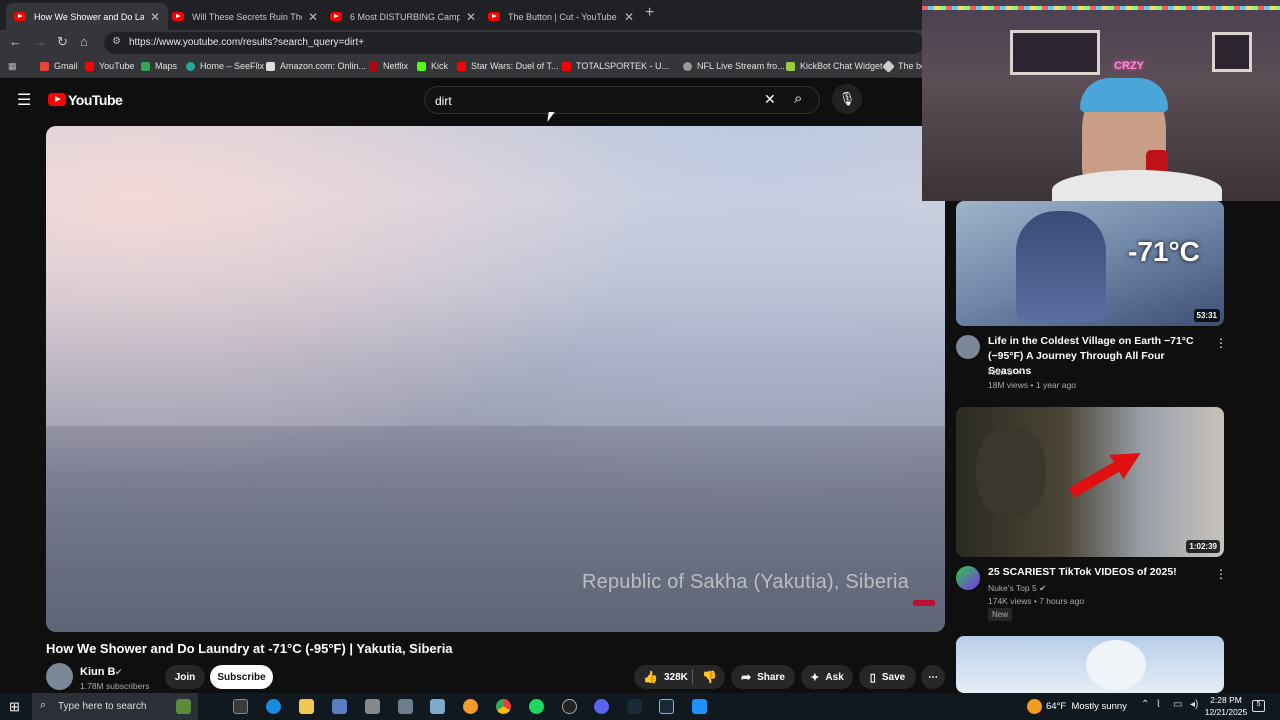  What do you see at coordinates (62, 42) in the screenshot?
I see `reload-icon: ↻` at bounding box center [62, 42].